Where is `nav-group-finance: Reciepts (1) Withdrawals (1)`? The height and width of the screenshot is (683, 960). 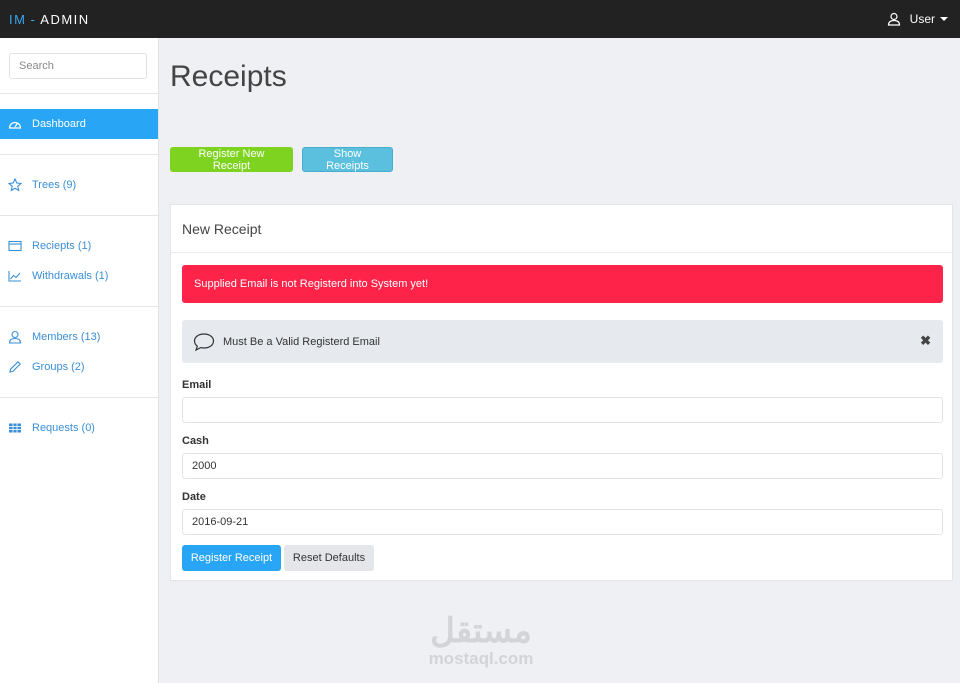 nav-group-finance: Reciepts (1) Withdrawals (1) is located at coordinates (79, 261).